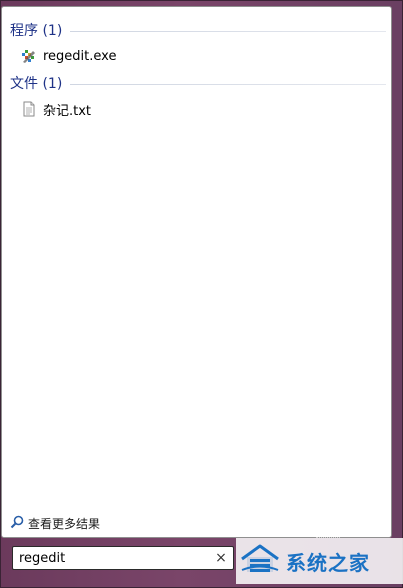 The height and width of the screenshot is (588, 403). What do you see at coordinates (36, 84) in the screenshot?
I see `group-header-label: 文件 (1)` at bounding box center [36, 84].